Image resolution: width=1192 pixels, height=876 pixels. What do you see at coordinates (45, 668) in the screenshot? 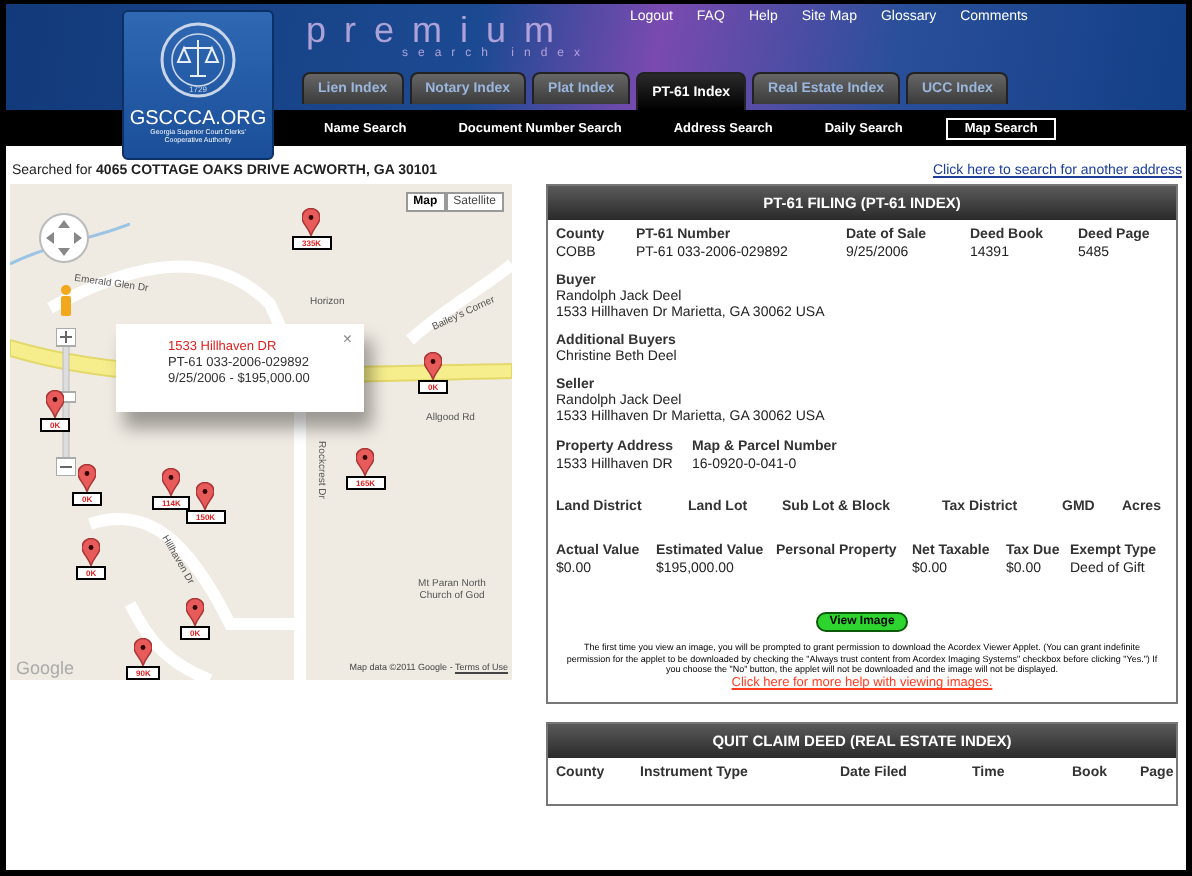
I see `map-logo: Google` at bounding box center [45, 668].